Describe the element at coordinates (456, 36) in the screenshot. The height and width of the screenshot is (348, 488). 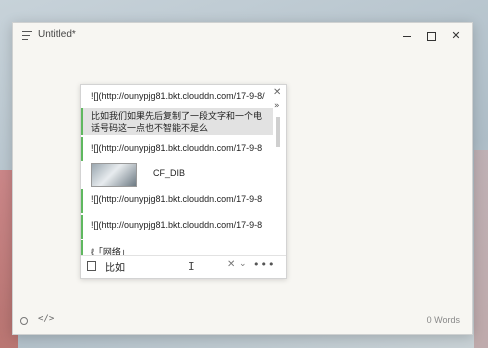
I see `close-button: ✕` at that location.